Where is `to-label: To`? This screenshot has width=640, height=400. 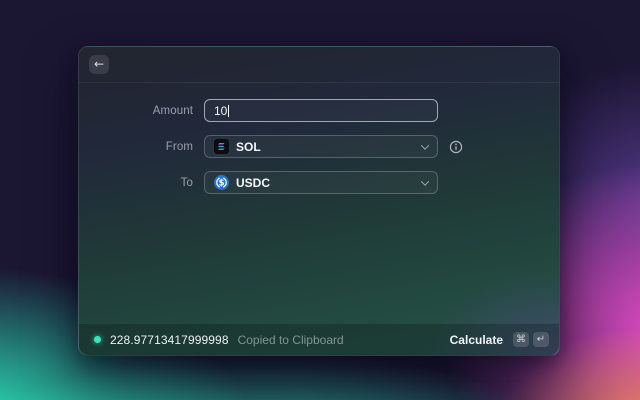 to-label: To is located at coordinates (186, 182).